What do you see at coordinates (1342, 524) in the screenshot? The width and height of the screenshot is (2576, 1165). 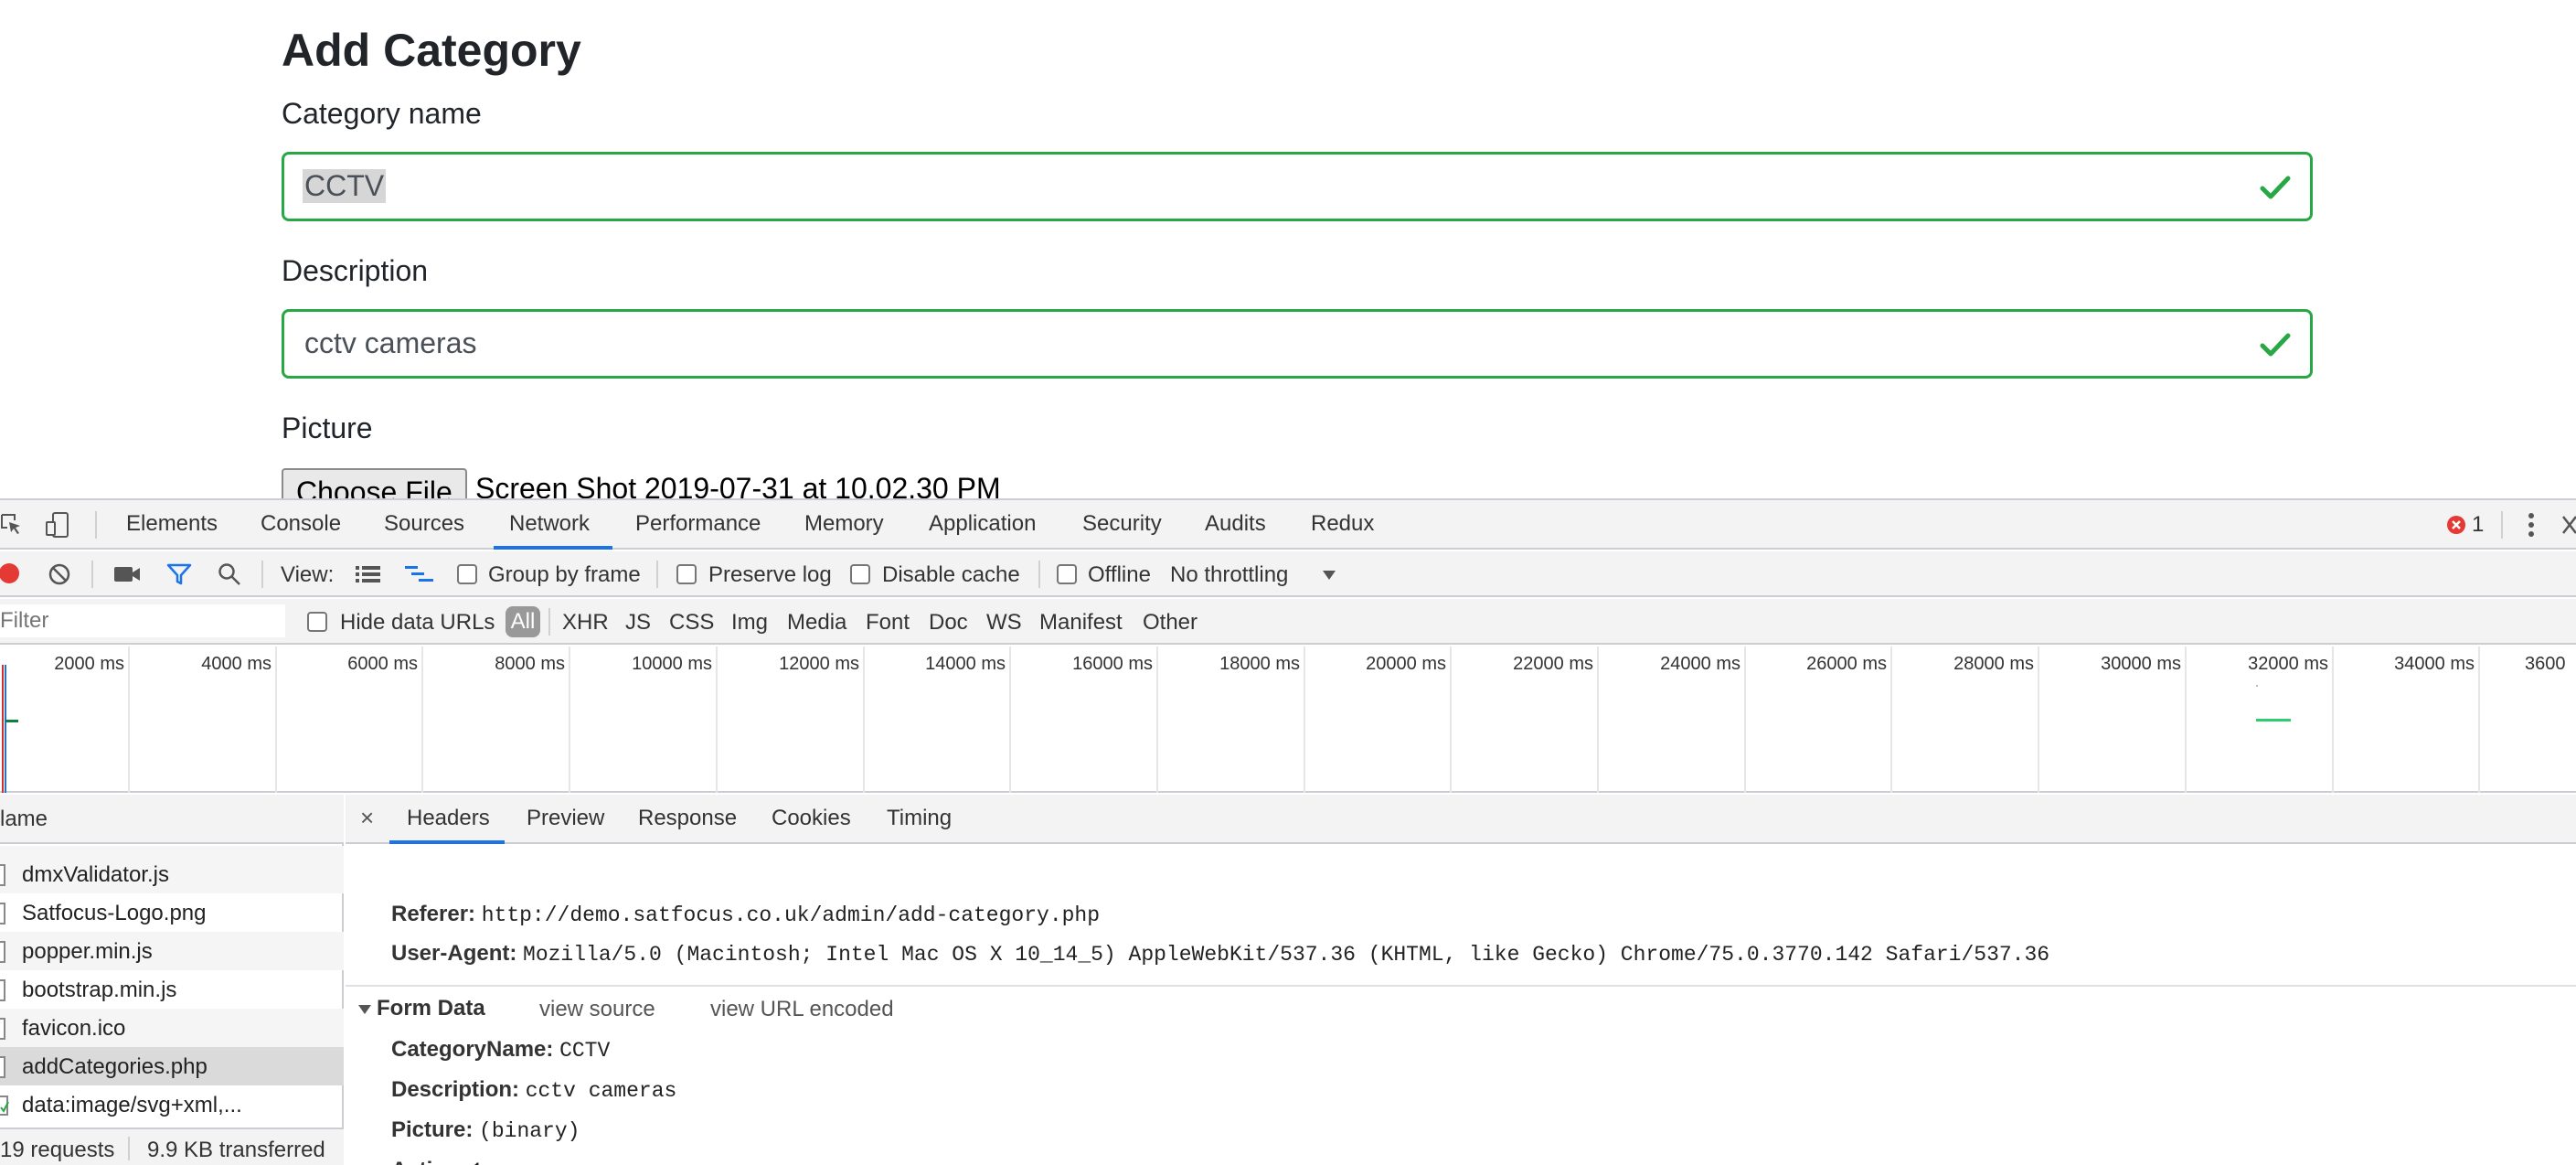 I see `tab-redux: Redux` at bounding box center [1342, 524].